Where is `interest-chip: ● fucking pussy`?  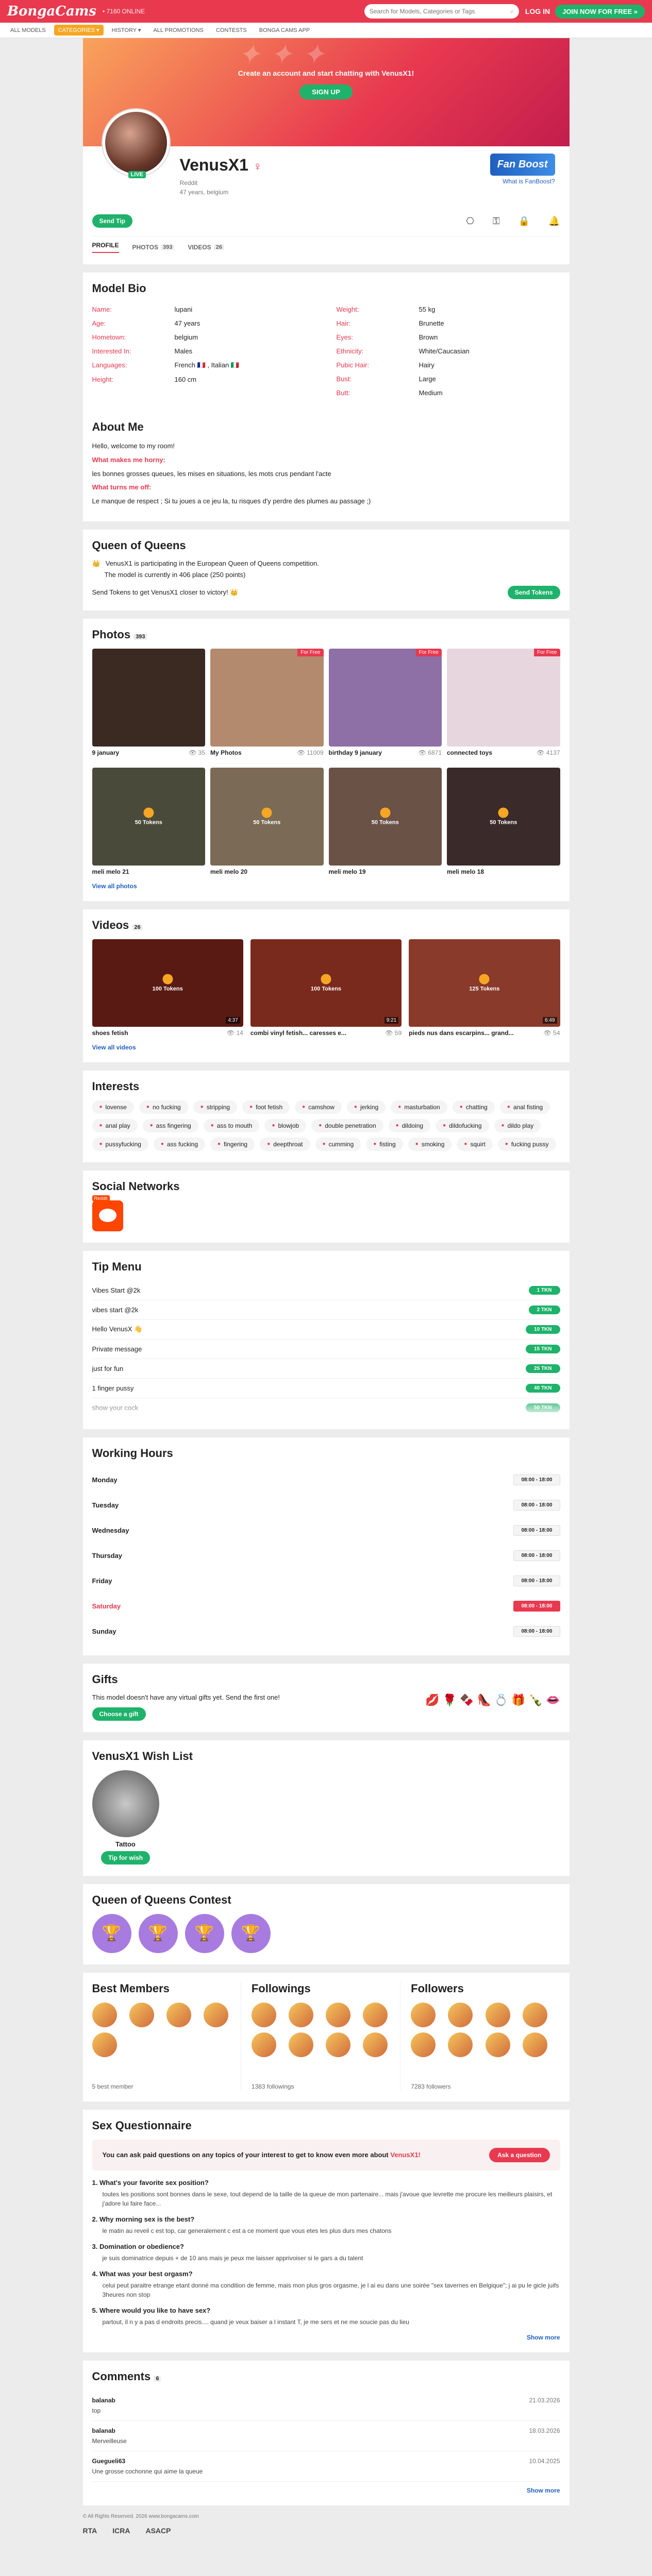
interest-chip: ● fucking pussy is located at coordinates (526, 1144).